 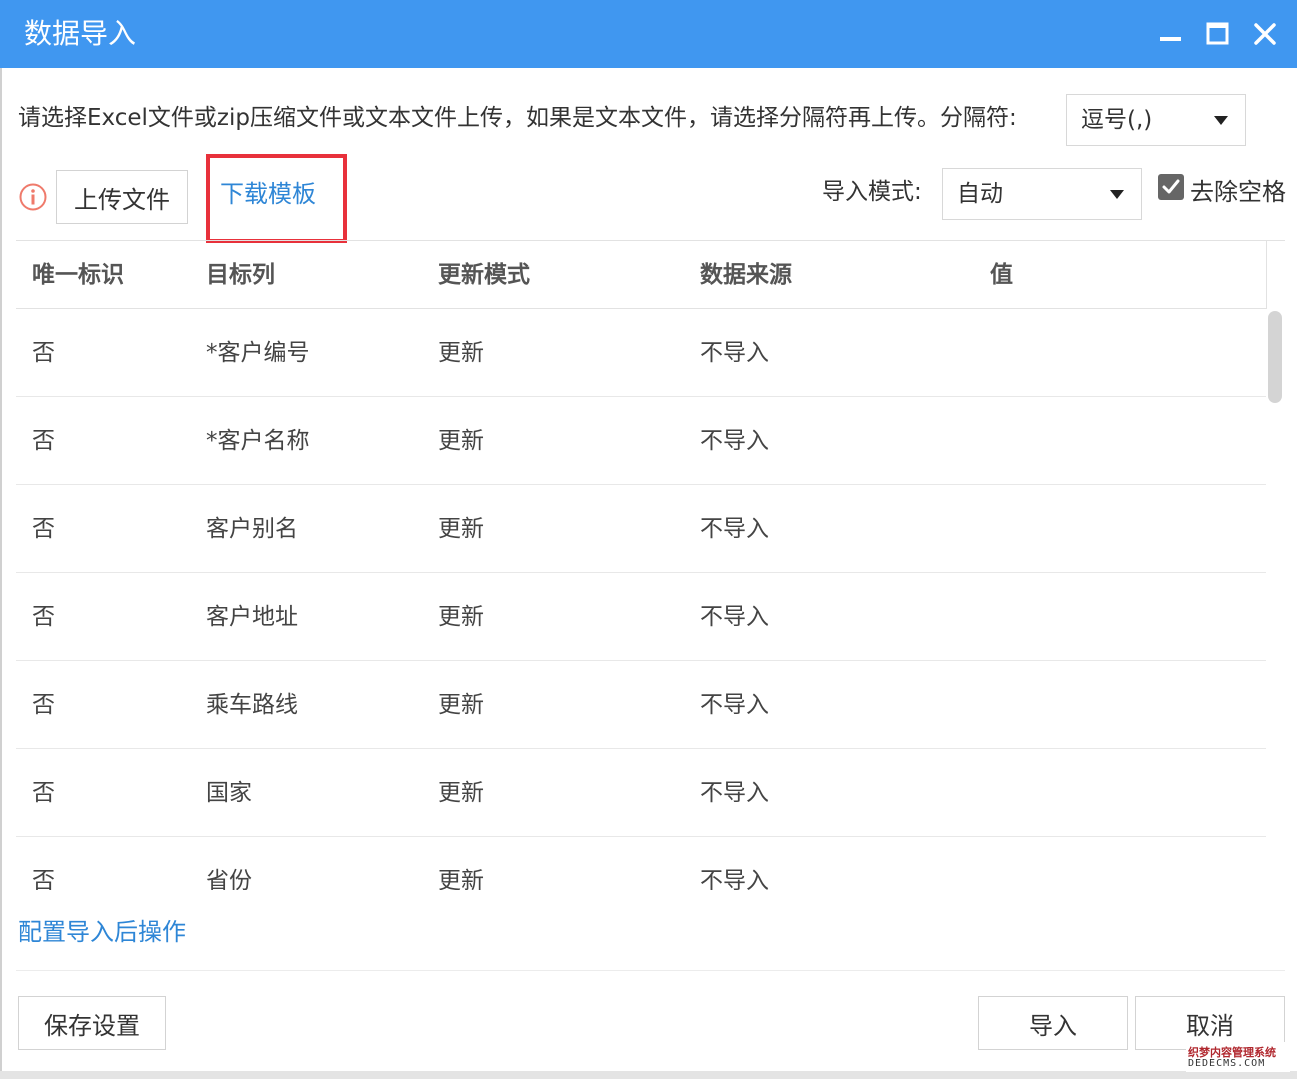 What do you see at coordinates (641, 705) in the screenshot?
I see `table-row: 否 乘车路线 更新 不导入` at bounding box center [641, 705].